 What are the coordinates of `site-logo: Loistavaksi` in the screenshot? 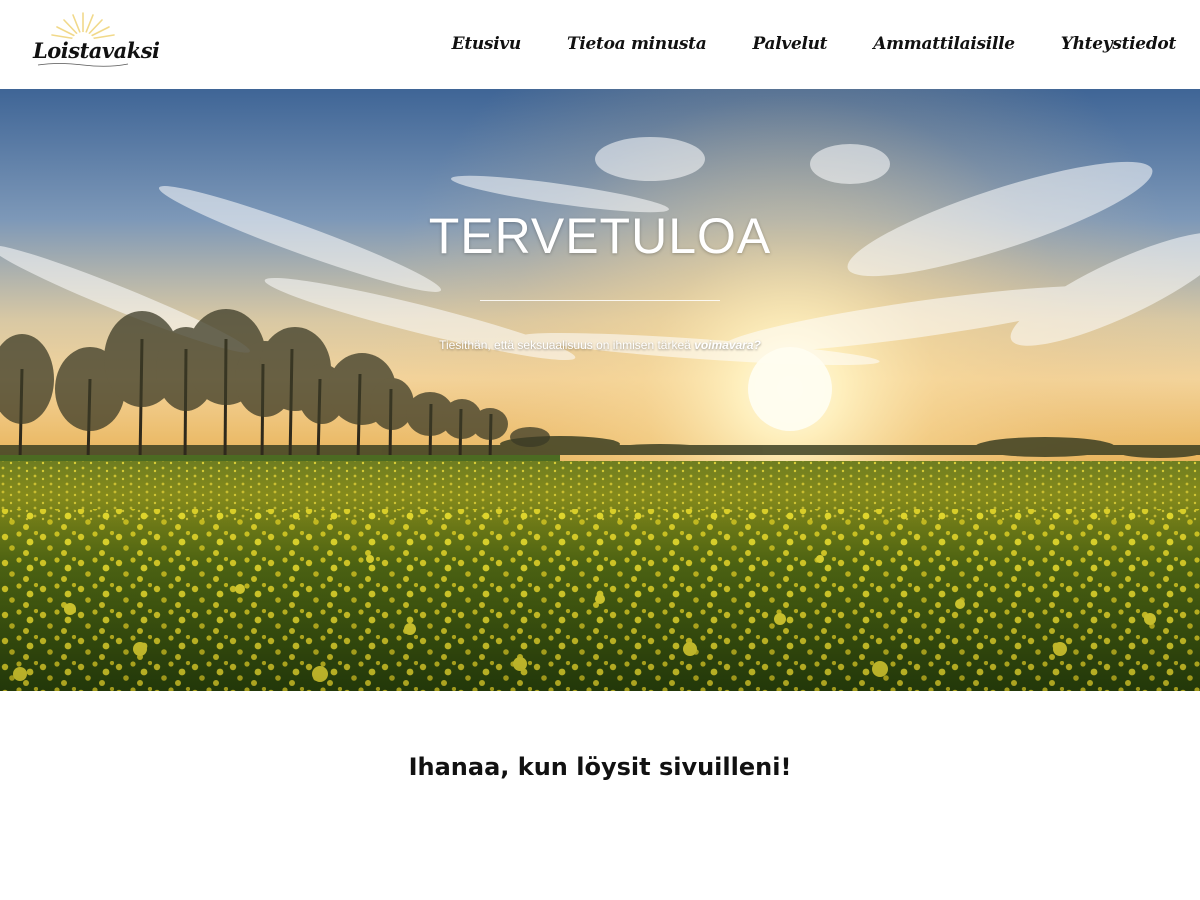 It's located at (94, 41).